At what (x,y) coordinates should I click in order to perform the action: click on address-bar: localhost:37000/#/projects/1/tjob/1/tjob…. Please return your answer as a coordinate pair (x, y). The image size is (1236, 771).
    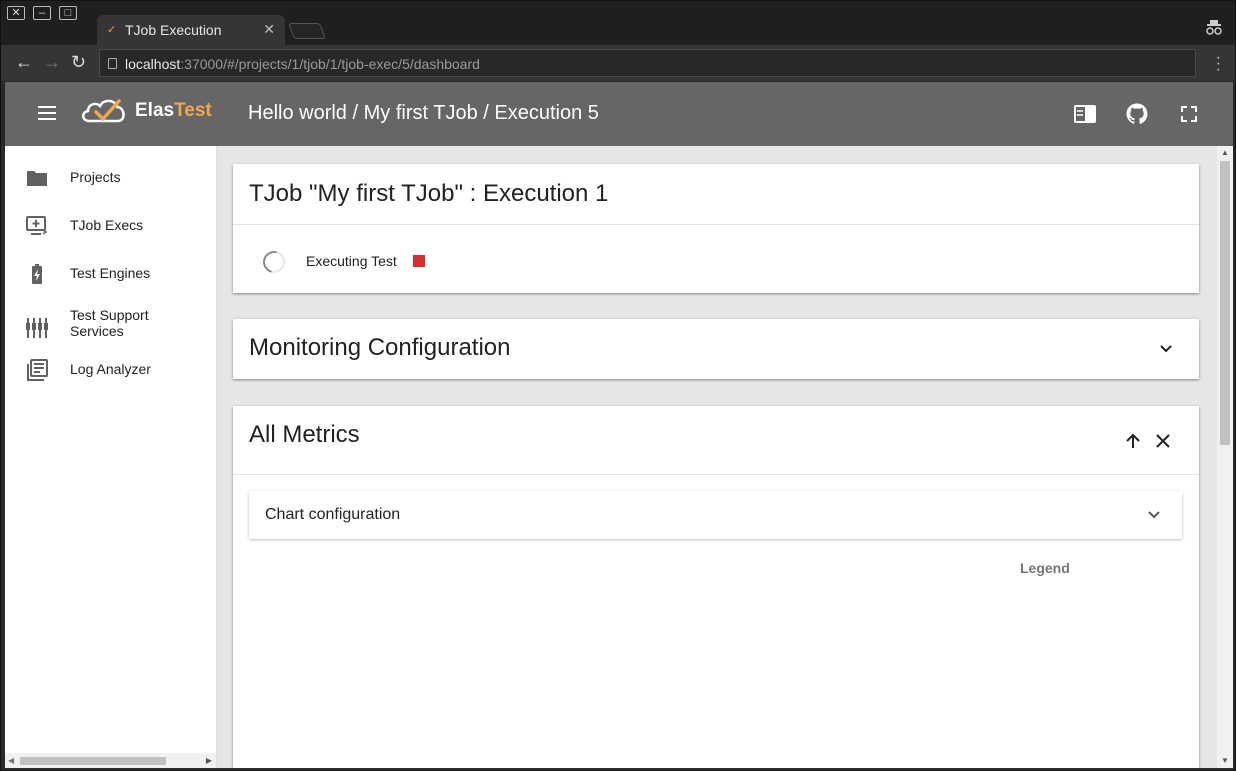
    Looking at the image, I should click on (647, 63).